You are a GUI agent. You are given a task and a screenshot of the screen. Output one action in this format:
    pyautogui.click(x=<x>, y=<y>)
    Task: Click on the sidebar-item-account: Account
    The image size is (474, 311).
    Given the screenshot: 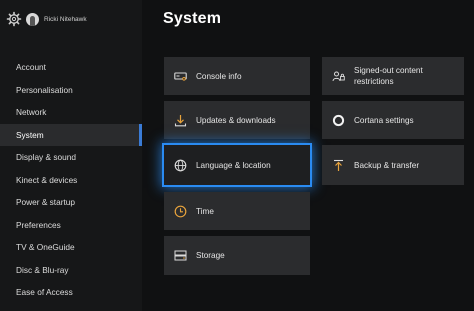 What is the action you would take?
    pyautogui.click(x=71, y=67)
    